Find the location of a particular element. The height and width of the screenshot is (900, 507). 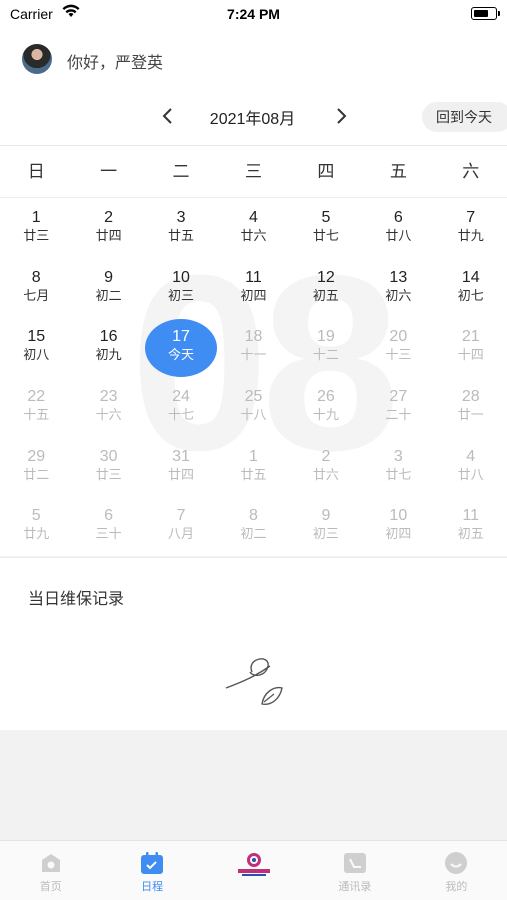

tab-brand-logo is located at coordinates (253, 870).